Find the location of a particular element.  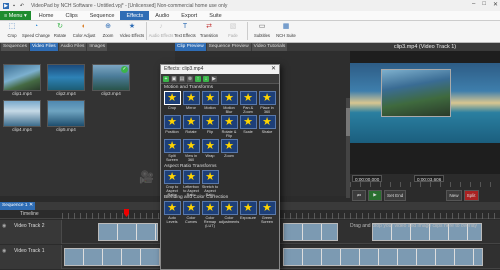

set-end-button: Set End is located at coordinates (395, 195).